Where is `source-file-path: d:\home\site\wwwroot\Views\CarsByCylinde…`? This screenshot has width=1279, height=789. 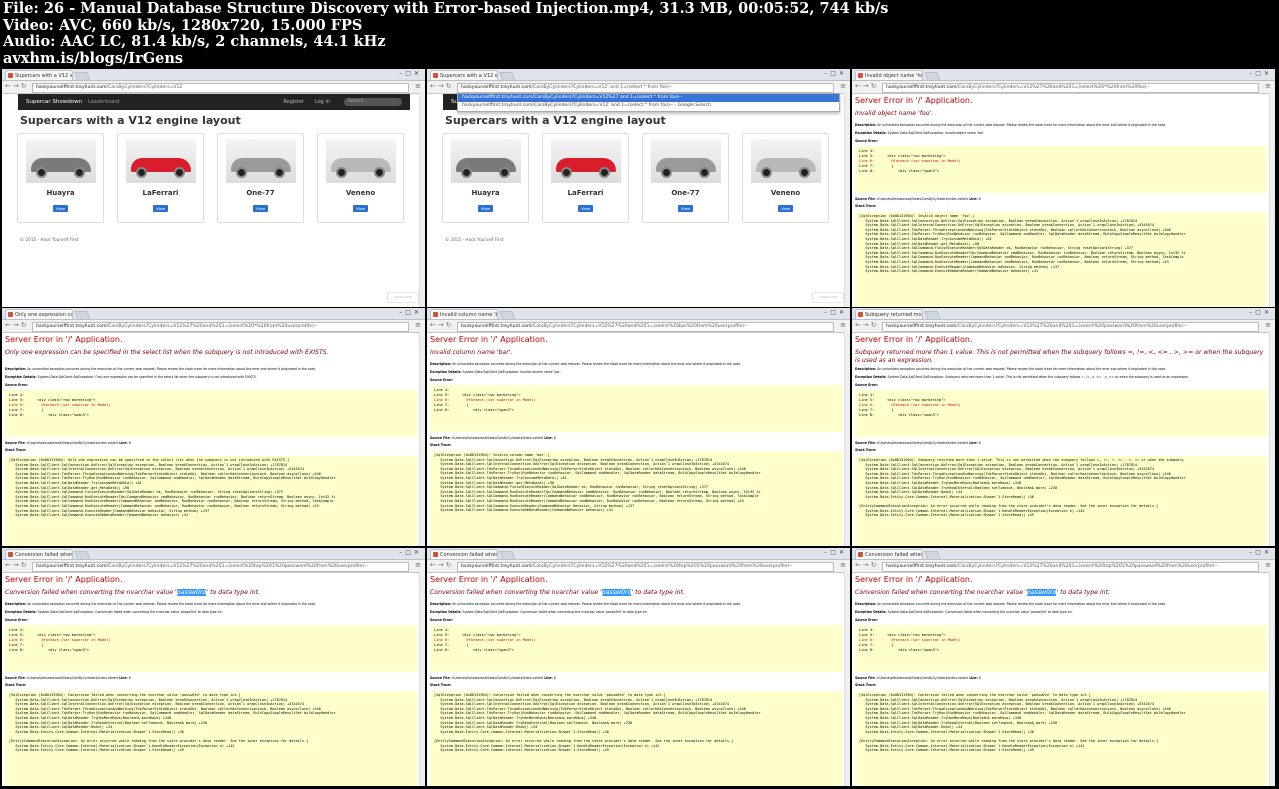
source-file-path: d:\home\site\wwwroot\Views\CarsByCylinde… is located at coordinates (497, 678).